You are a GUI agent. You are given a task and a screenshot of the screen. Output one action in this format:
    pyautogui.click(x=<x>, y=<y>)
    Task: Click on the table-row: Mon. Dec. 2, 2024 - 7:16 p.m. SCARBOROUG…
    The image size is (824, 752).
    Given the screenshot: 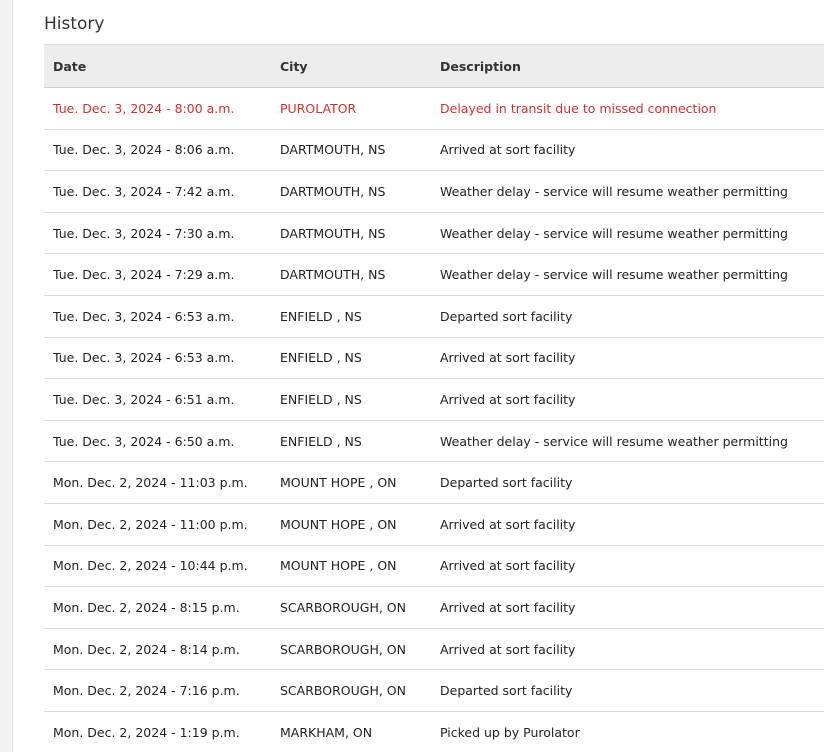 What is the action you would take?
    pyautogui.click(x=434, y=690)
    